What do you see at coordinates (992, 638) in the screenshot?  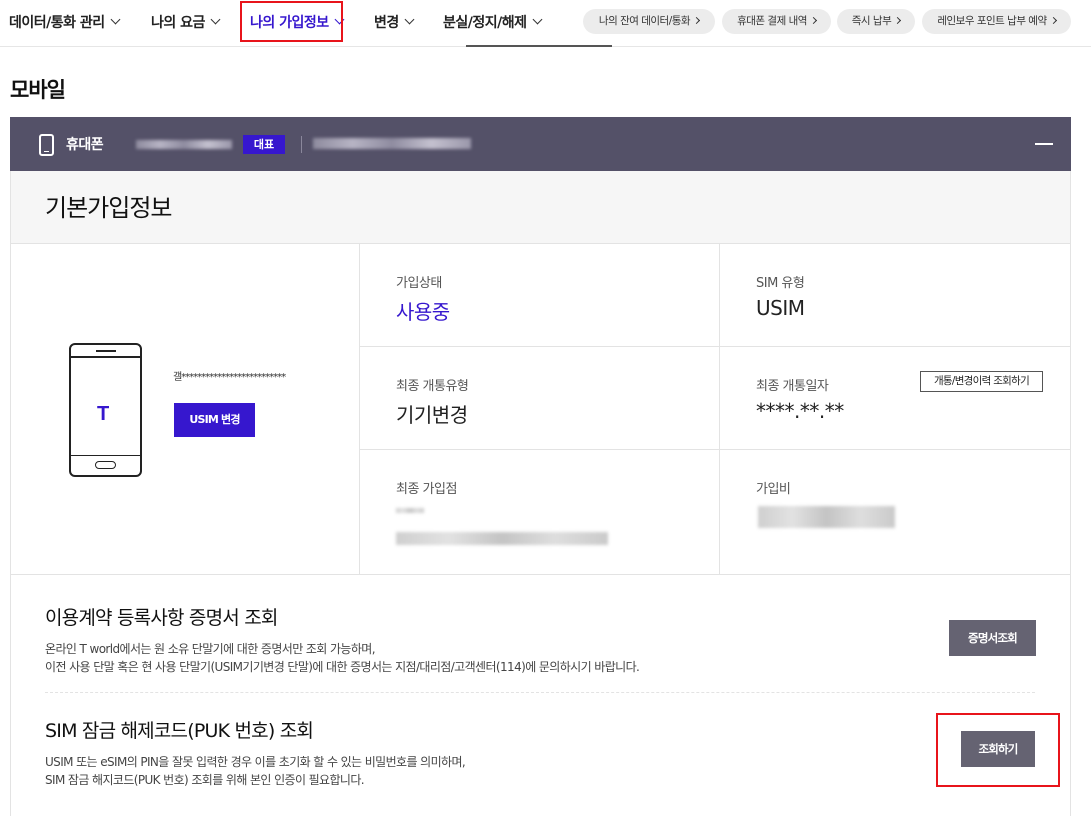 I see `certificate-lookup-button: 증명서조회` at bounding box center [992, 638].